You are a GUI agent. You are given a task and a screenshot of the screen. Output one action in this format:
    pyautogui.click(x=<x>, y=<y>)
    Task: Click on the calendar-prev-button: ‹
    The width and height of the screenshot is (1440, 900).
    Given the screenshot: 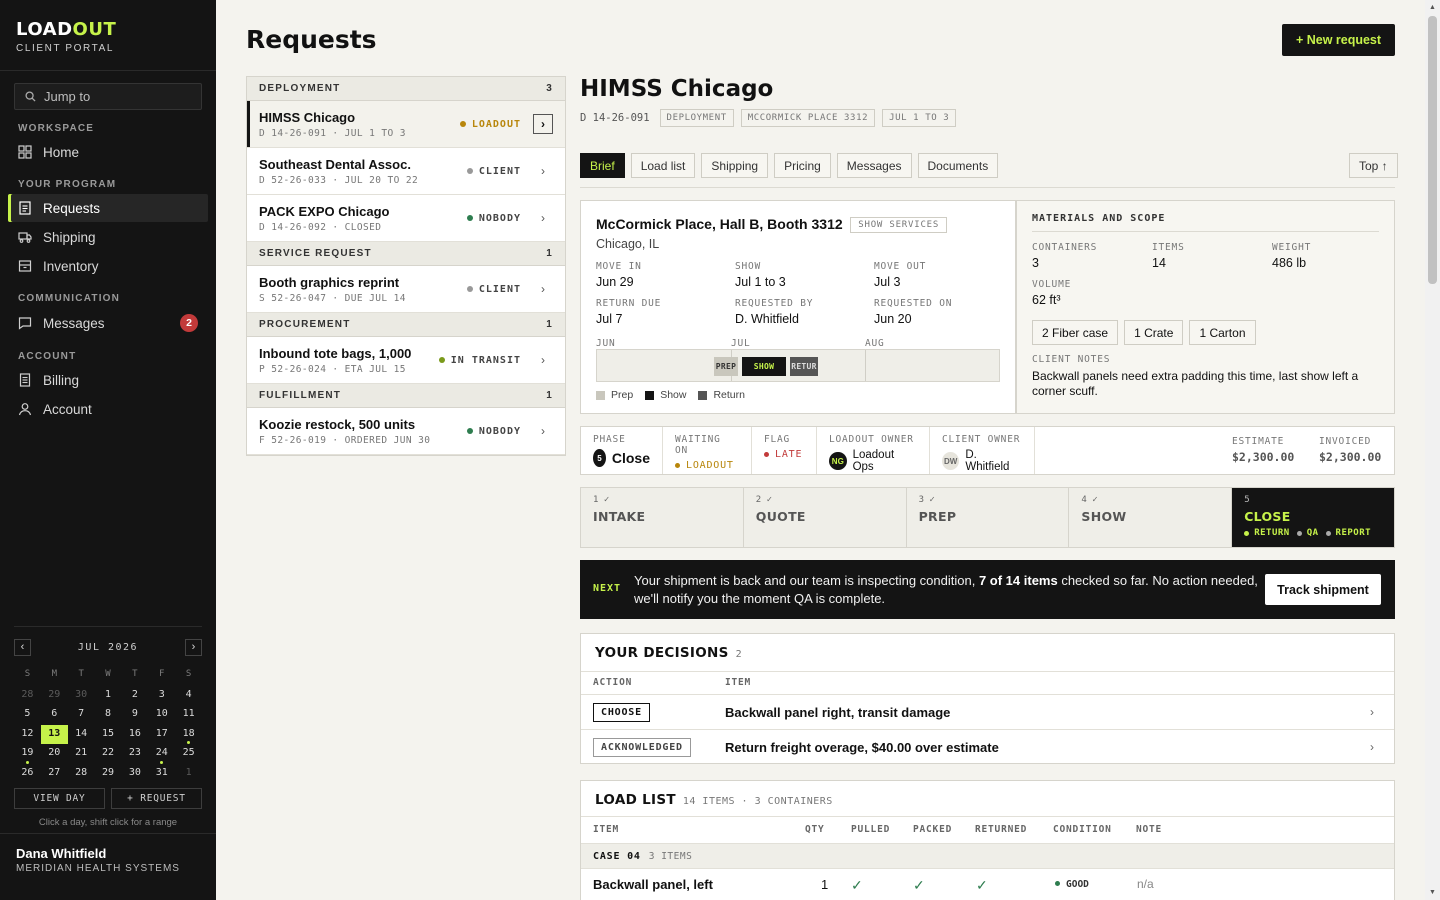 What is the action you would take?
    pyautogui.click(x=22, y=647)
    